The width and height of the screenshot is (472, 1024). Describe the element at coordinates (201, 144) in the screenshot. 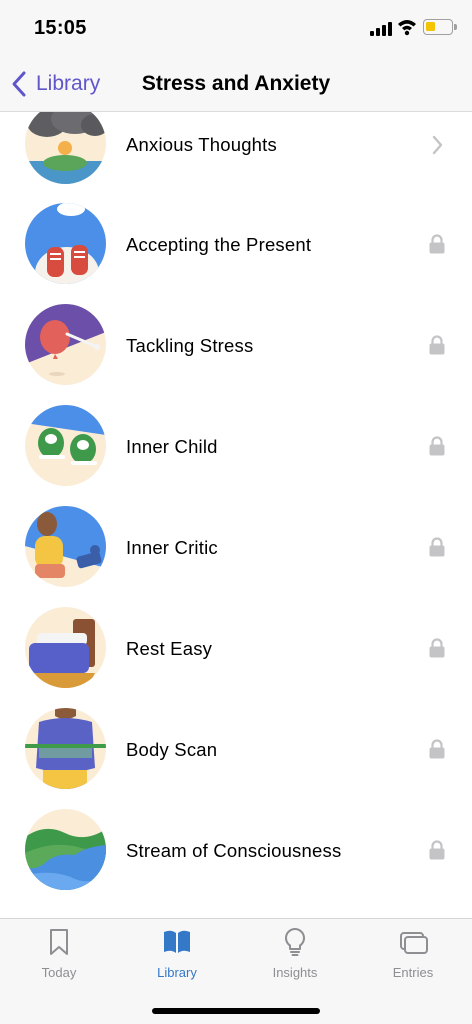

I see `list-item-label: Anxious Thoughts` at that location.